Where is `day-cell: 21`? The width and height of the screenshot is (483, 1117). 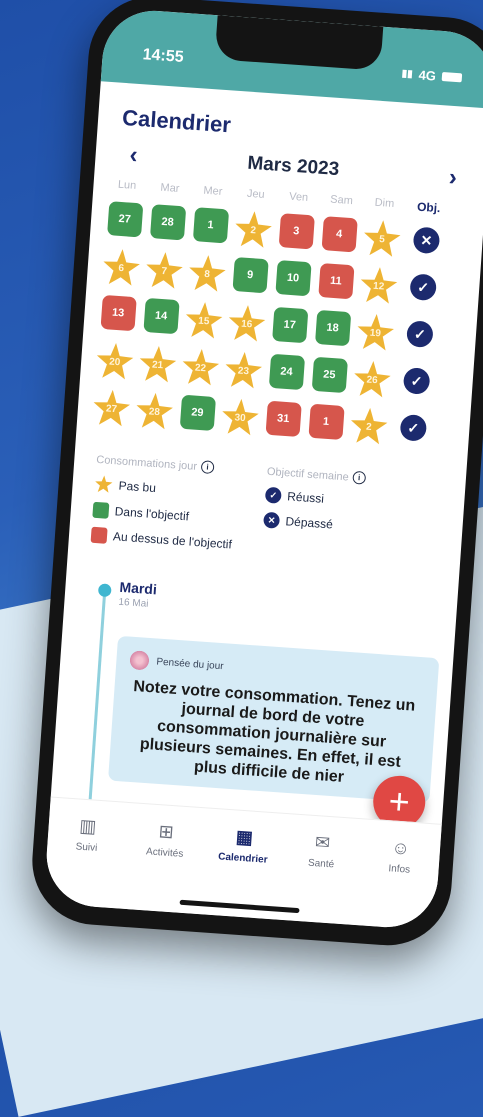 day-cell: 21 is located at coordinates (157, 365).